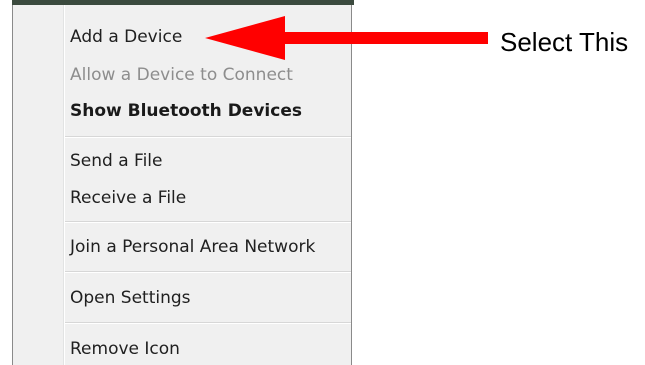 Image resolution: width=645 pixels, height=365 pixels. I want to click on menu-item-remove-icon: Remove Icon, so click(125, 349).